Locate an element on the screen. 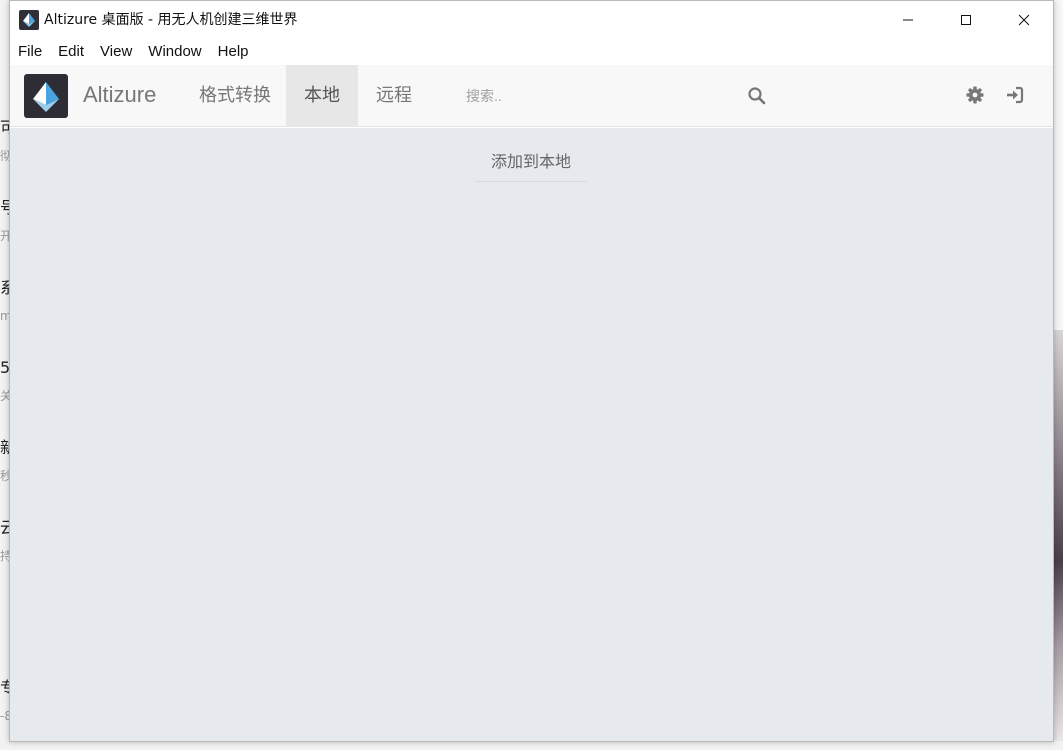 This screenshot has width=1063, height=750. sign-in-icon is located at coordinates (1015, 95).